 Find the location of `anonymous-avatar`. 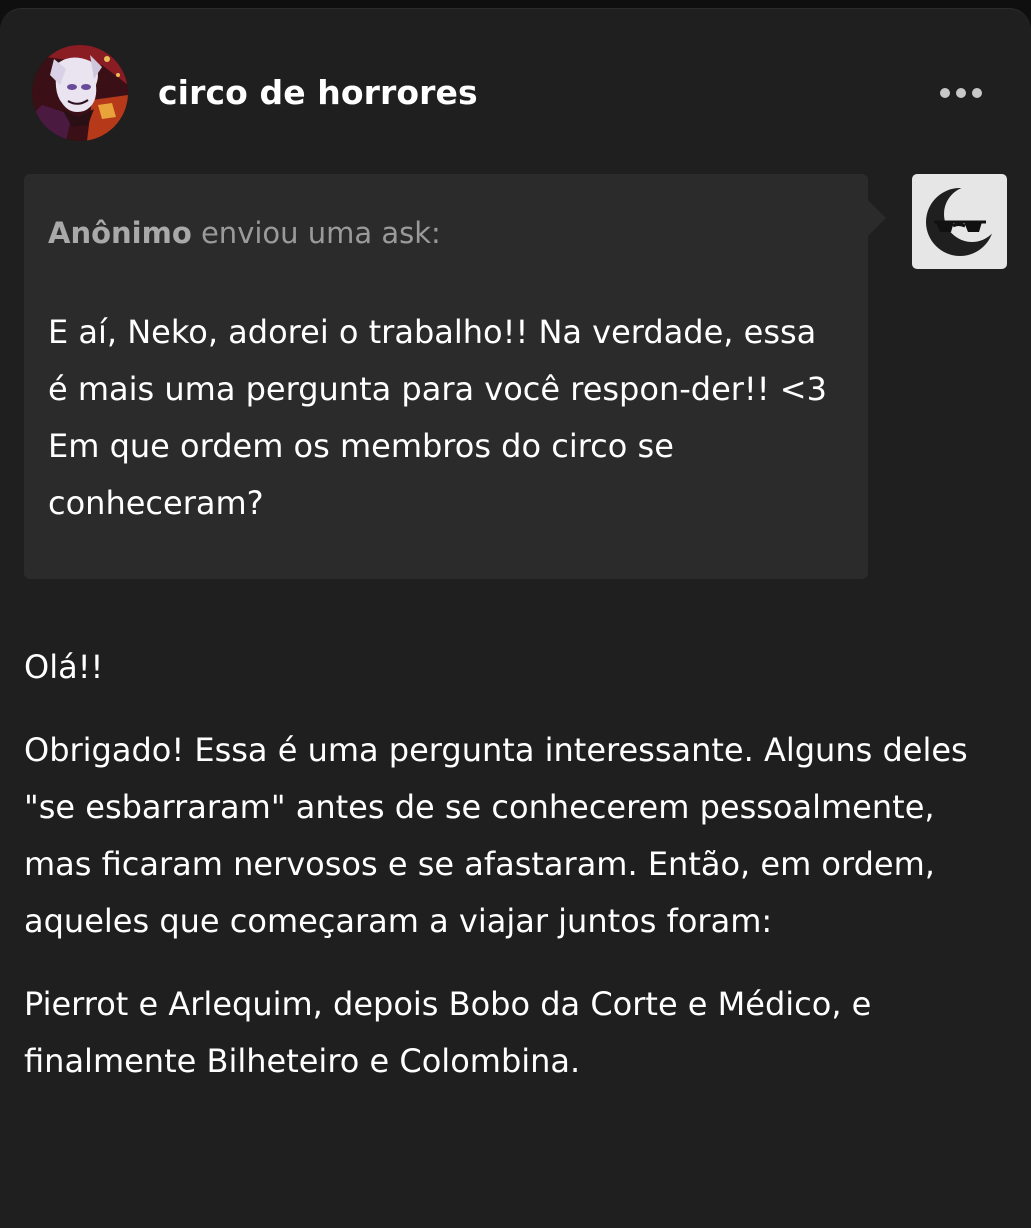

anonymous-avatar is located at coordinates (959, 221).